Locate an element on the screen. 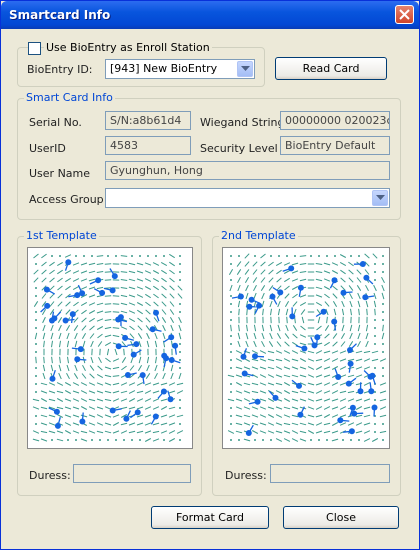 The height and width of the screenshot is (550, 420). serial-label: Serial No. is located at coordinates (55, 122).